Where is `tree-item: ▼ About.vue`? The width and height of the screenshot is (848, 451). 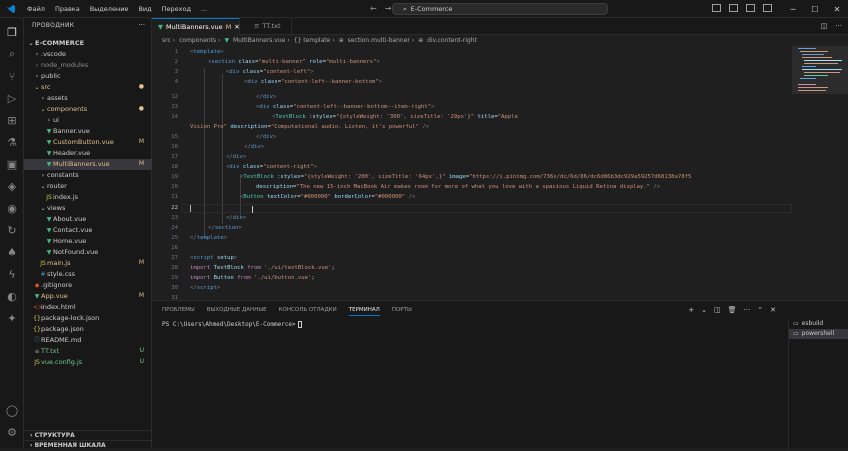
tree-item: ▼ About.vue is located at coordinates (88, 219).